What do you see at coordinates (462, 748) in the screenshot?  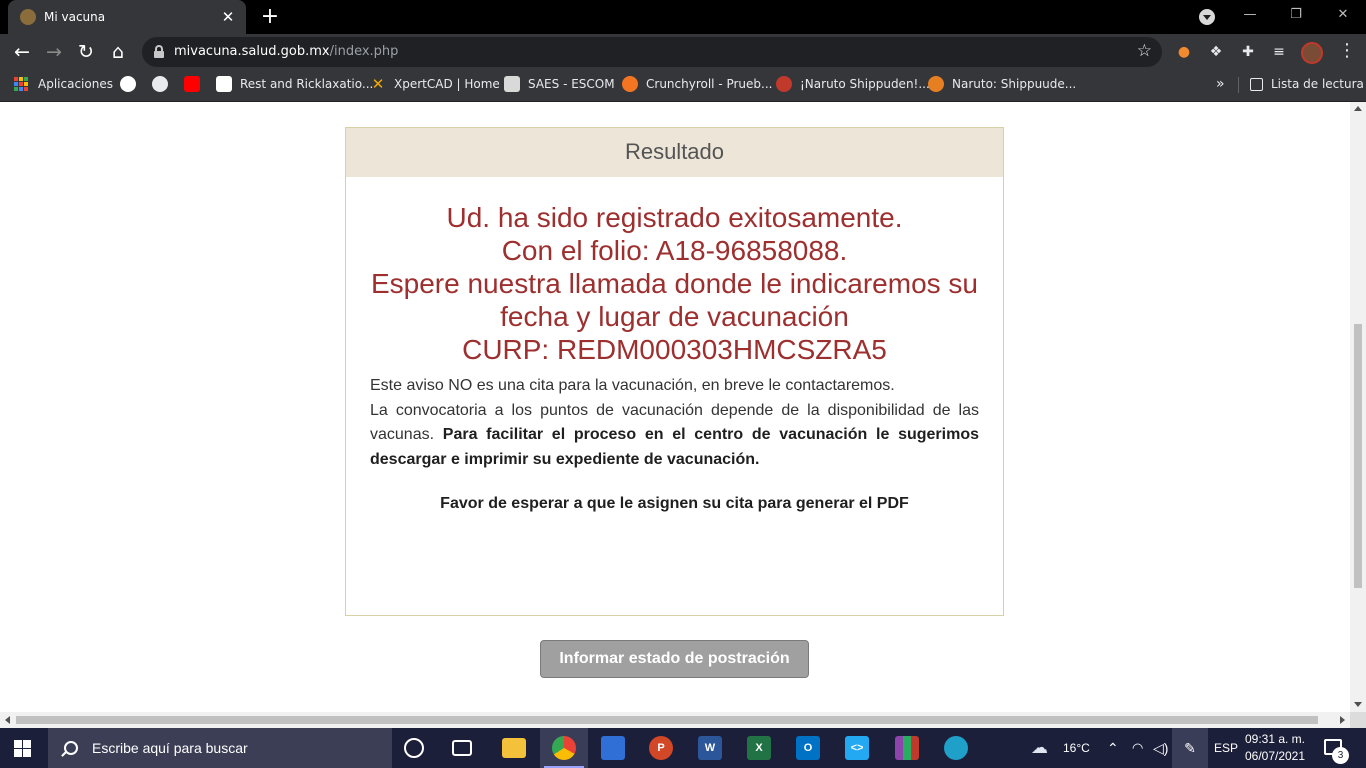 I see `task-view-icon` at bounding box center [462, 748].